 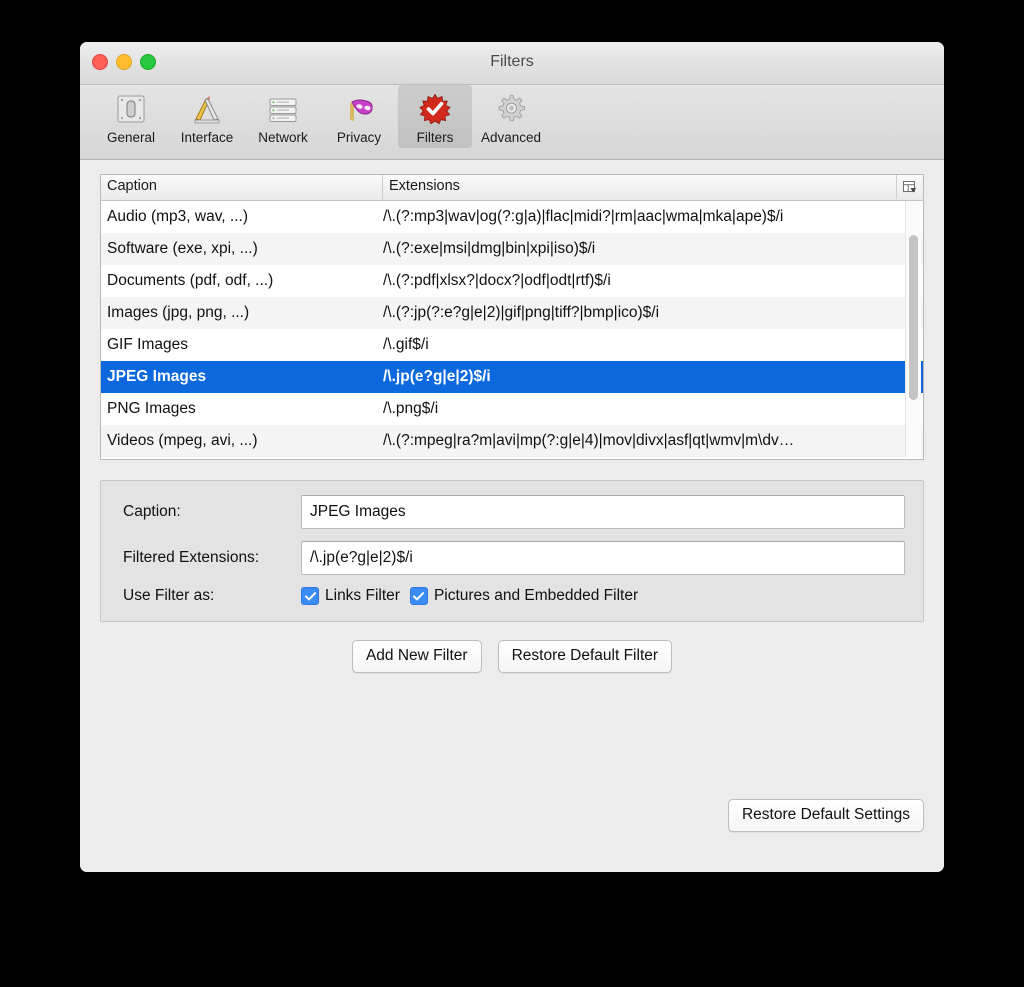 I want to click on toolbar-item-general: General, so click(x=131, y=116).